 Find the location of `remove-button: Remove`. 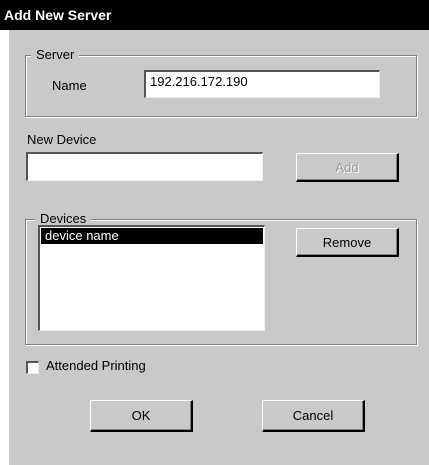

remove-button: Remove is located at coordinates (347, 242).